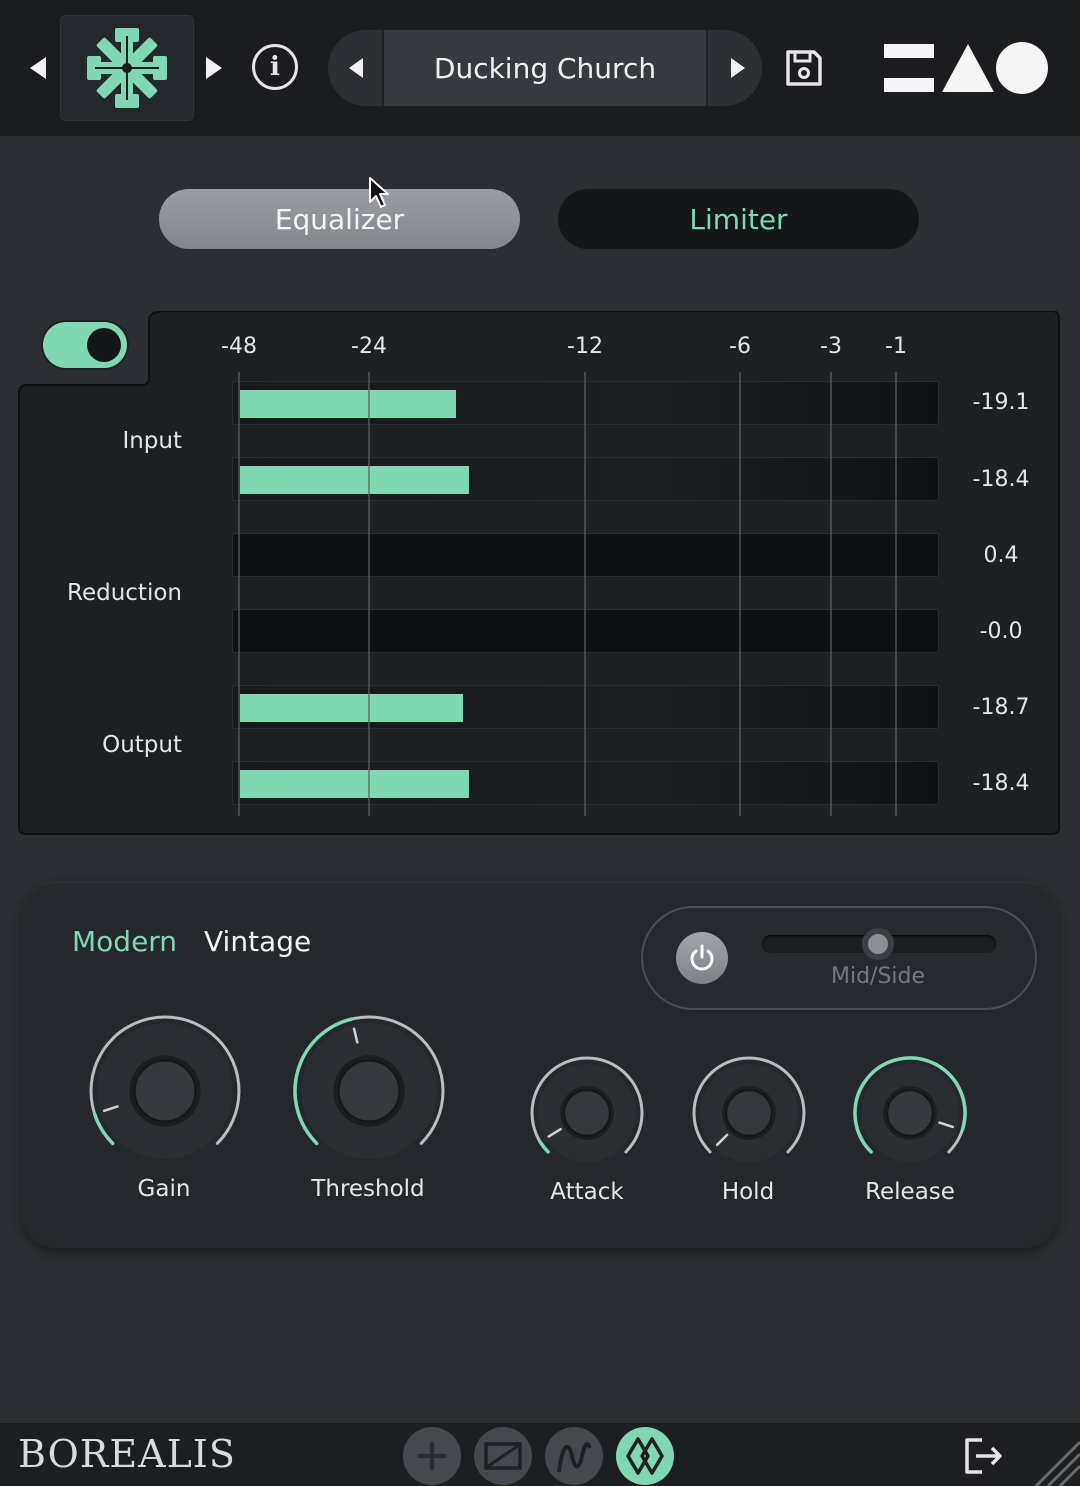 The image size is (1080, 1486). What do you see at coordinates (1001, 402) in the screenshot?
I see `input-left-value: -19.1` at bounding box center [1001, 402].